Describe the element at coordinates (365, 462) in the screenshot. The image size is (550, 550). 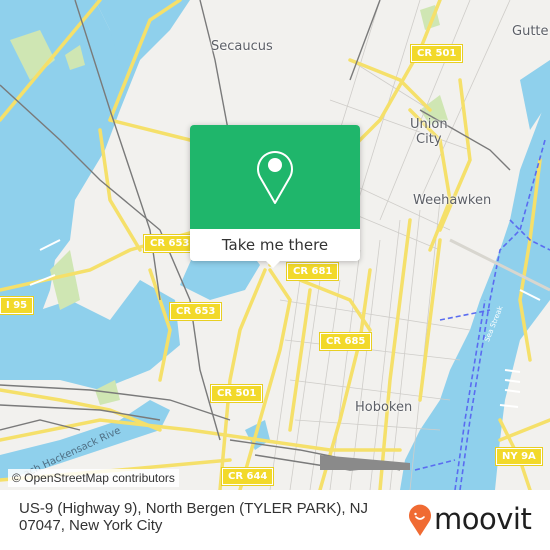
I see `rail-yard` at that location.